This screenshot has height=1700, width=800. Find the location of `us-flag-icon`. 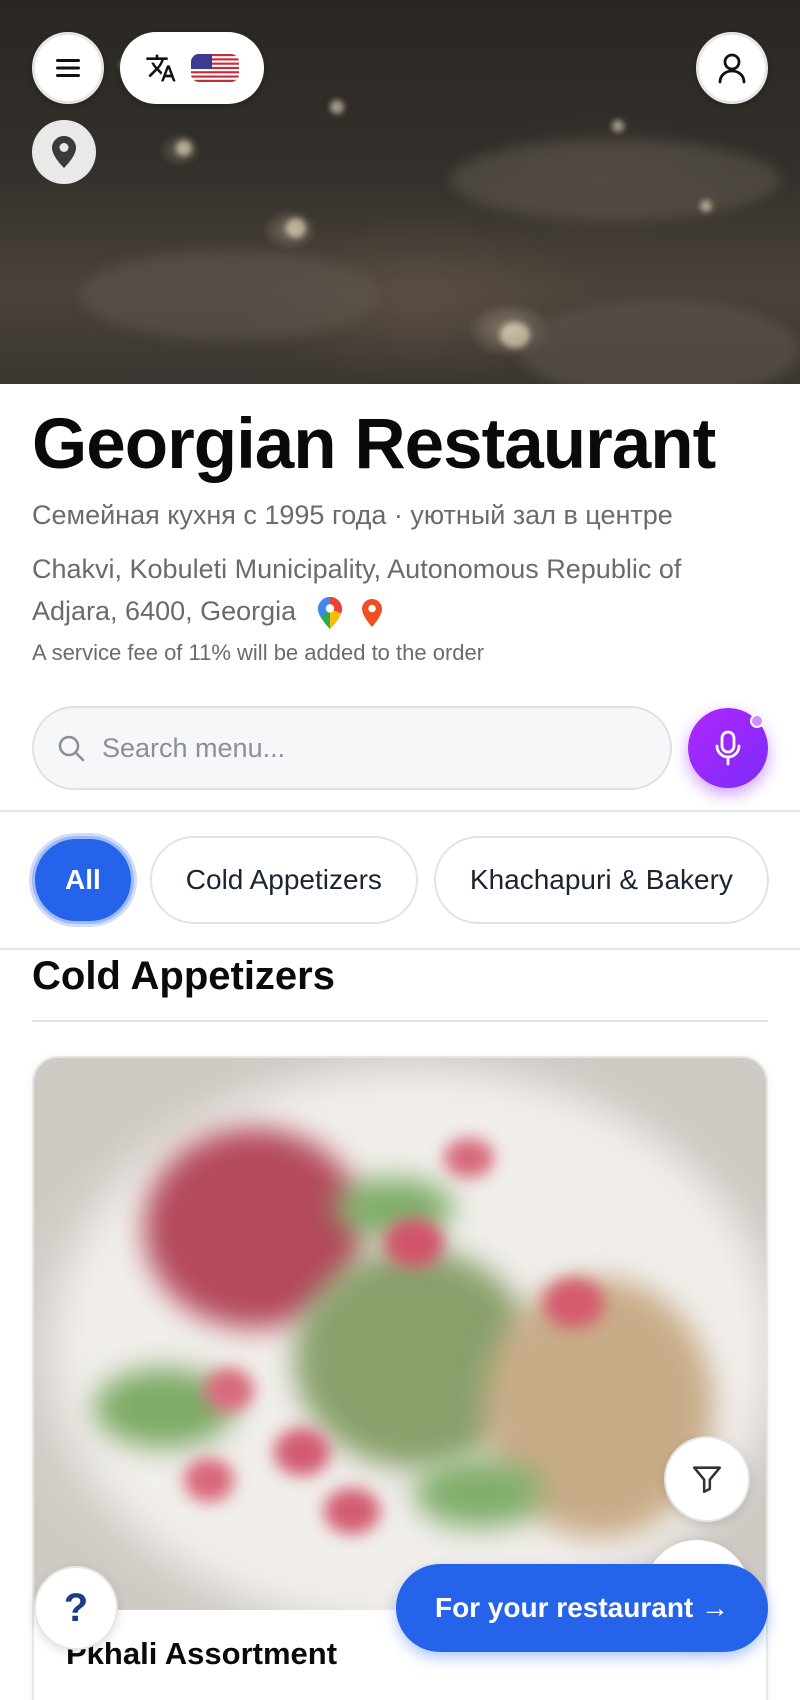

us-flag-icon is located at coordinates (215, 68).